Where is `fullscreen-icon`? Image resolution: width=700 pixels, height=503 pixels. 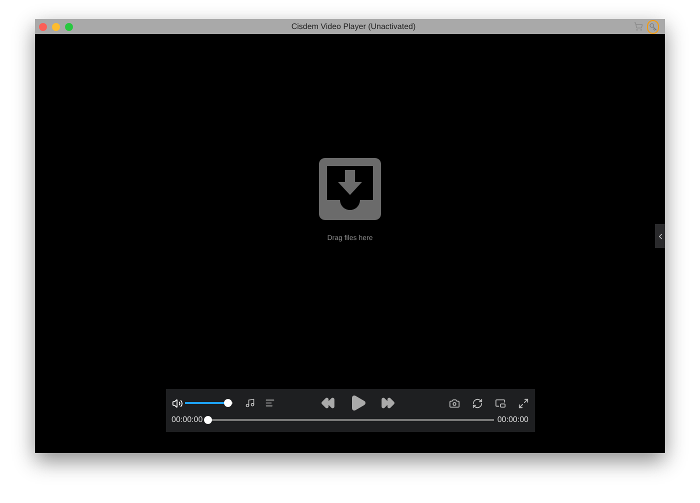 fullscreen-icon is located at coordinates (523, 403).